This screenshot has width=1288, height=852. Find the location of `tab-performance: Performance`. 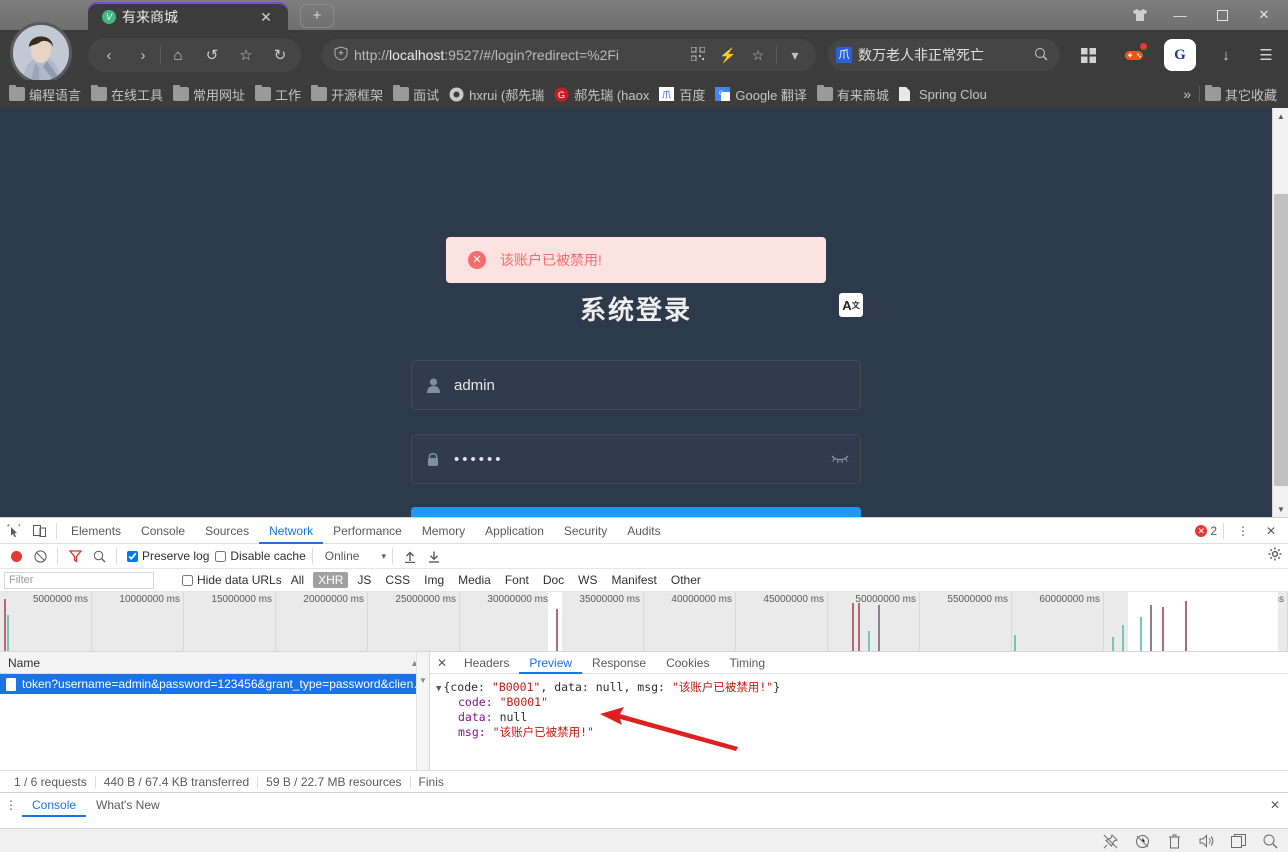

tab-performance: Performance is located at coordinates (367, 531).